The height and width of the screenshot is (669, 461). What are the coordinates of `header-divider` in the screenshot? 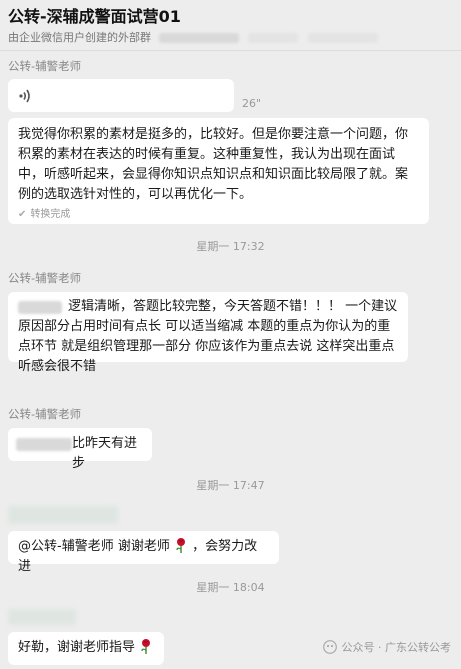 It's located at (230, 50).